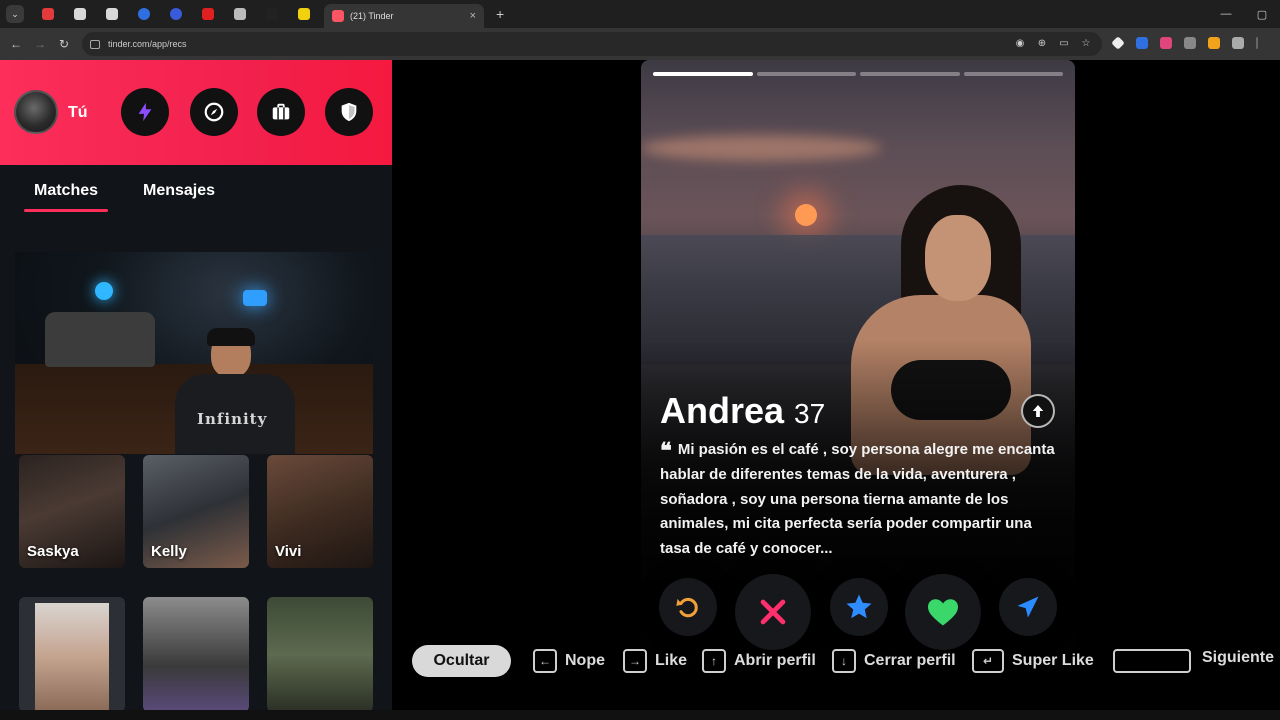 This screenshot has width=1280, height=720. What do you see at coordinates (240, 391) in the screenshot?
I see `streamer: Infinity` at bounding box center [240, 391].